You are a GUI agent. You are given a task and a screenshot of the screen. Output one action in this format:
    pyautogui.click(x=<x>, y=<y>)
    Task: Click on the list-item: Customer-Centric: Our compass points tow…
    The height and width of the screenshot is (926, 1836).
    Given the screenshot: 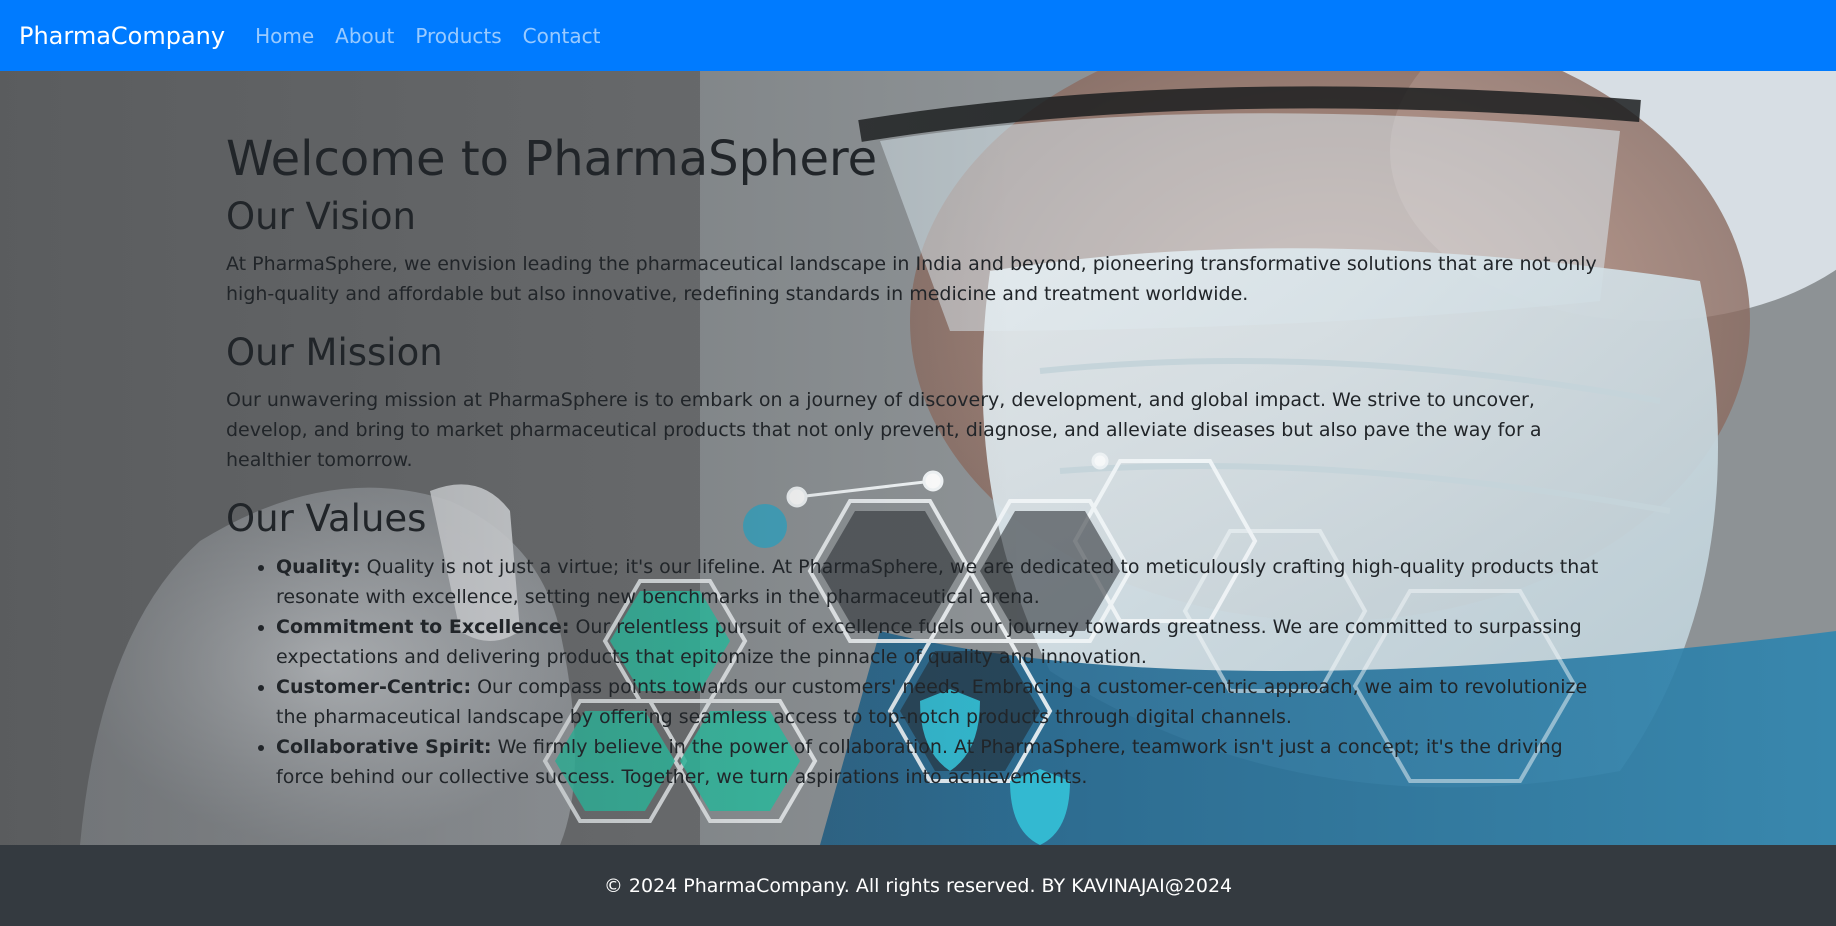 What is the action you would take?
    pyautogui.click(x=946, y=702)
    